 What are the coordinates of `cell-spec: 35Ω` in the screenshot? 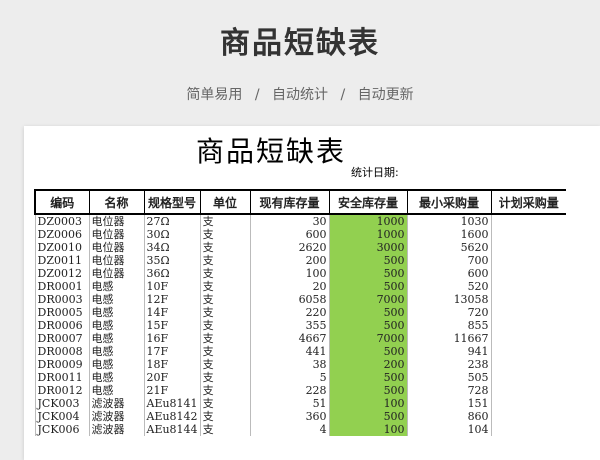 It's located at (172, 260).